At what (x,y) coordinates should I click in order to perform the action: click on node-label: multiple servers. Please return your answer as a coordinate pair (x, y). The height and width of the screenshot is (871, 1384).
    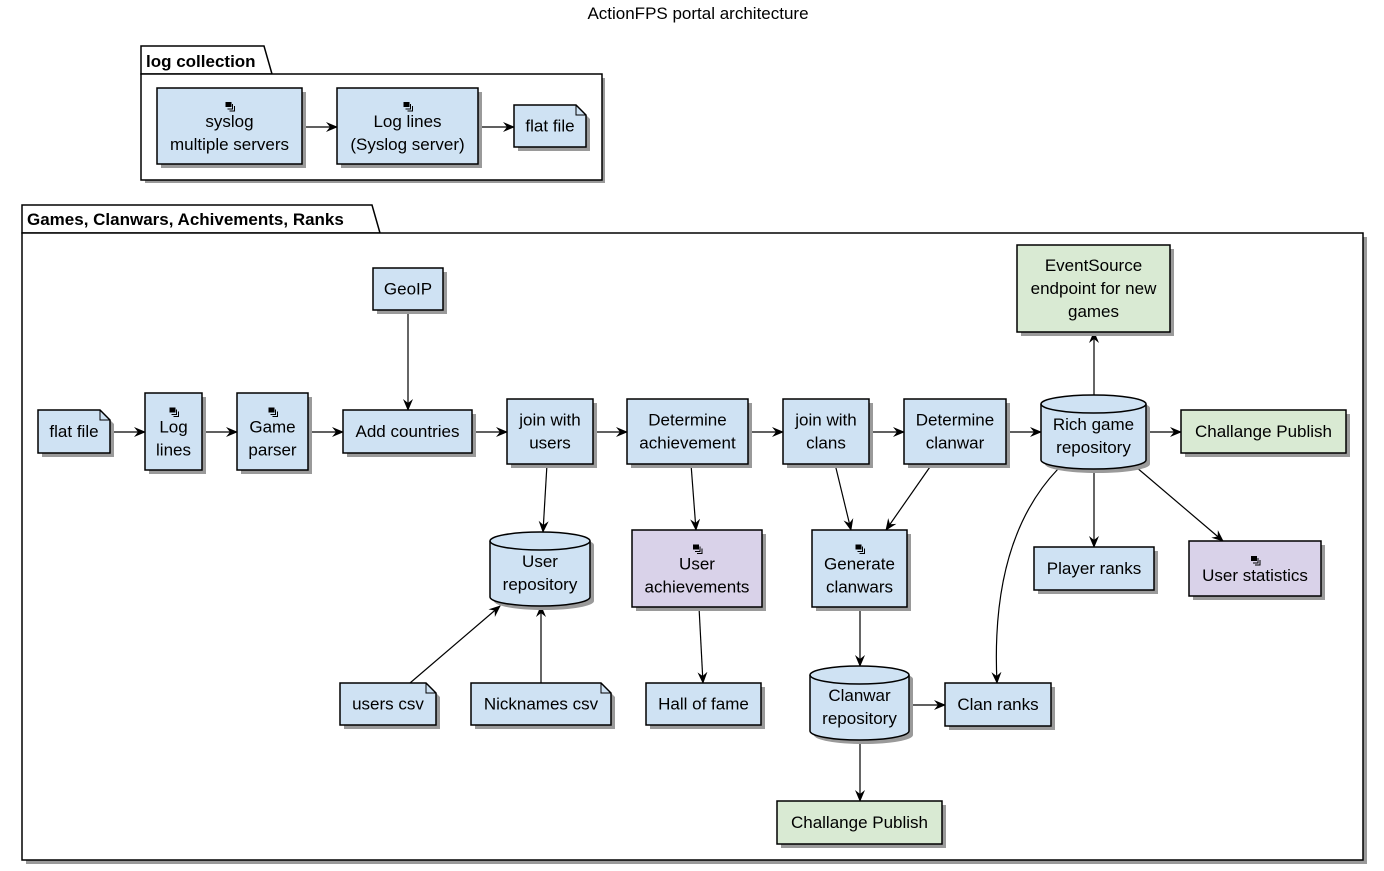
    Looking at the image, I should click on (229, 144).